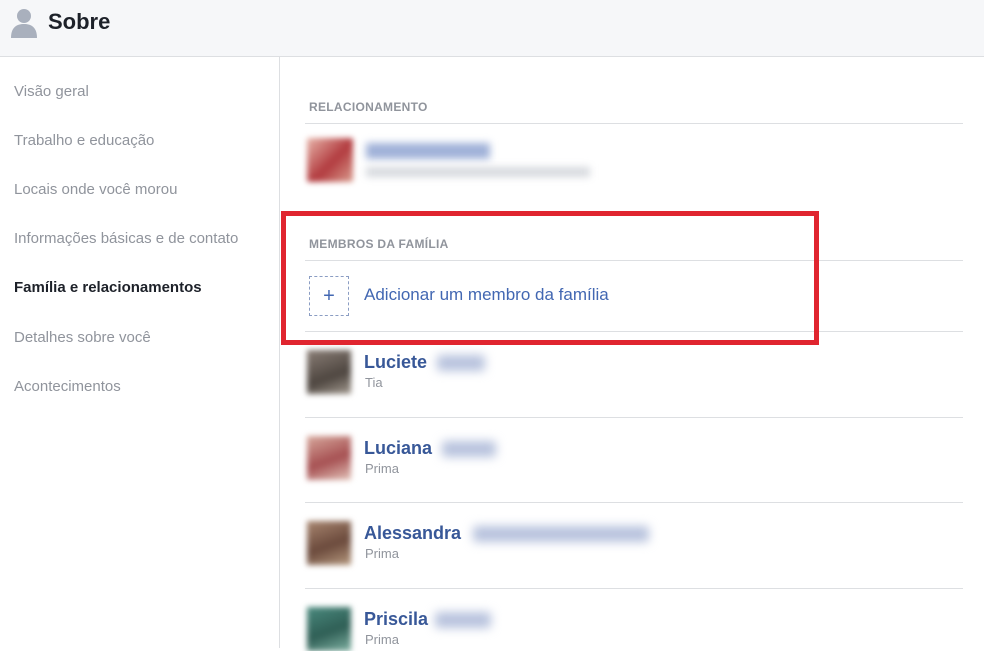 The width and height of the screenshot is (984, 651). What do you see at coordinates (428, 151) in the screenshot?
I see `partner-name-redacted` at bounding box center [428, 151].